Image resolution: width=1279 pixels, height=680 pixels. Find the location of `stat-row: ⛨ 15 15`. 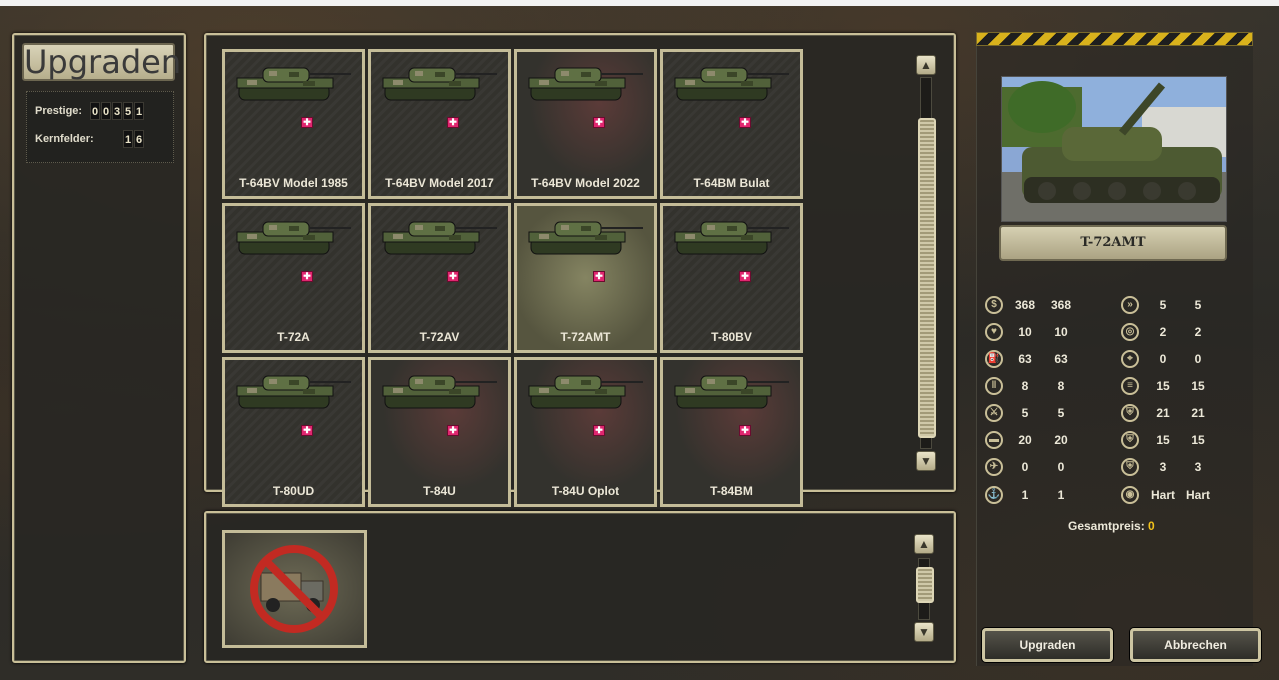

stat-row: ⛨ 15 15 is located at coordinates (639, 441).